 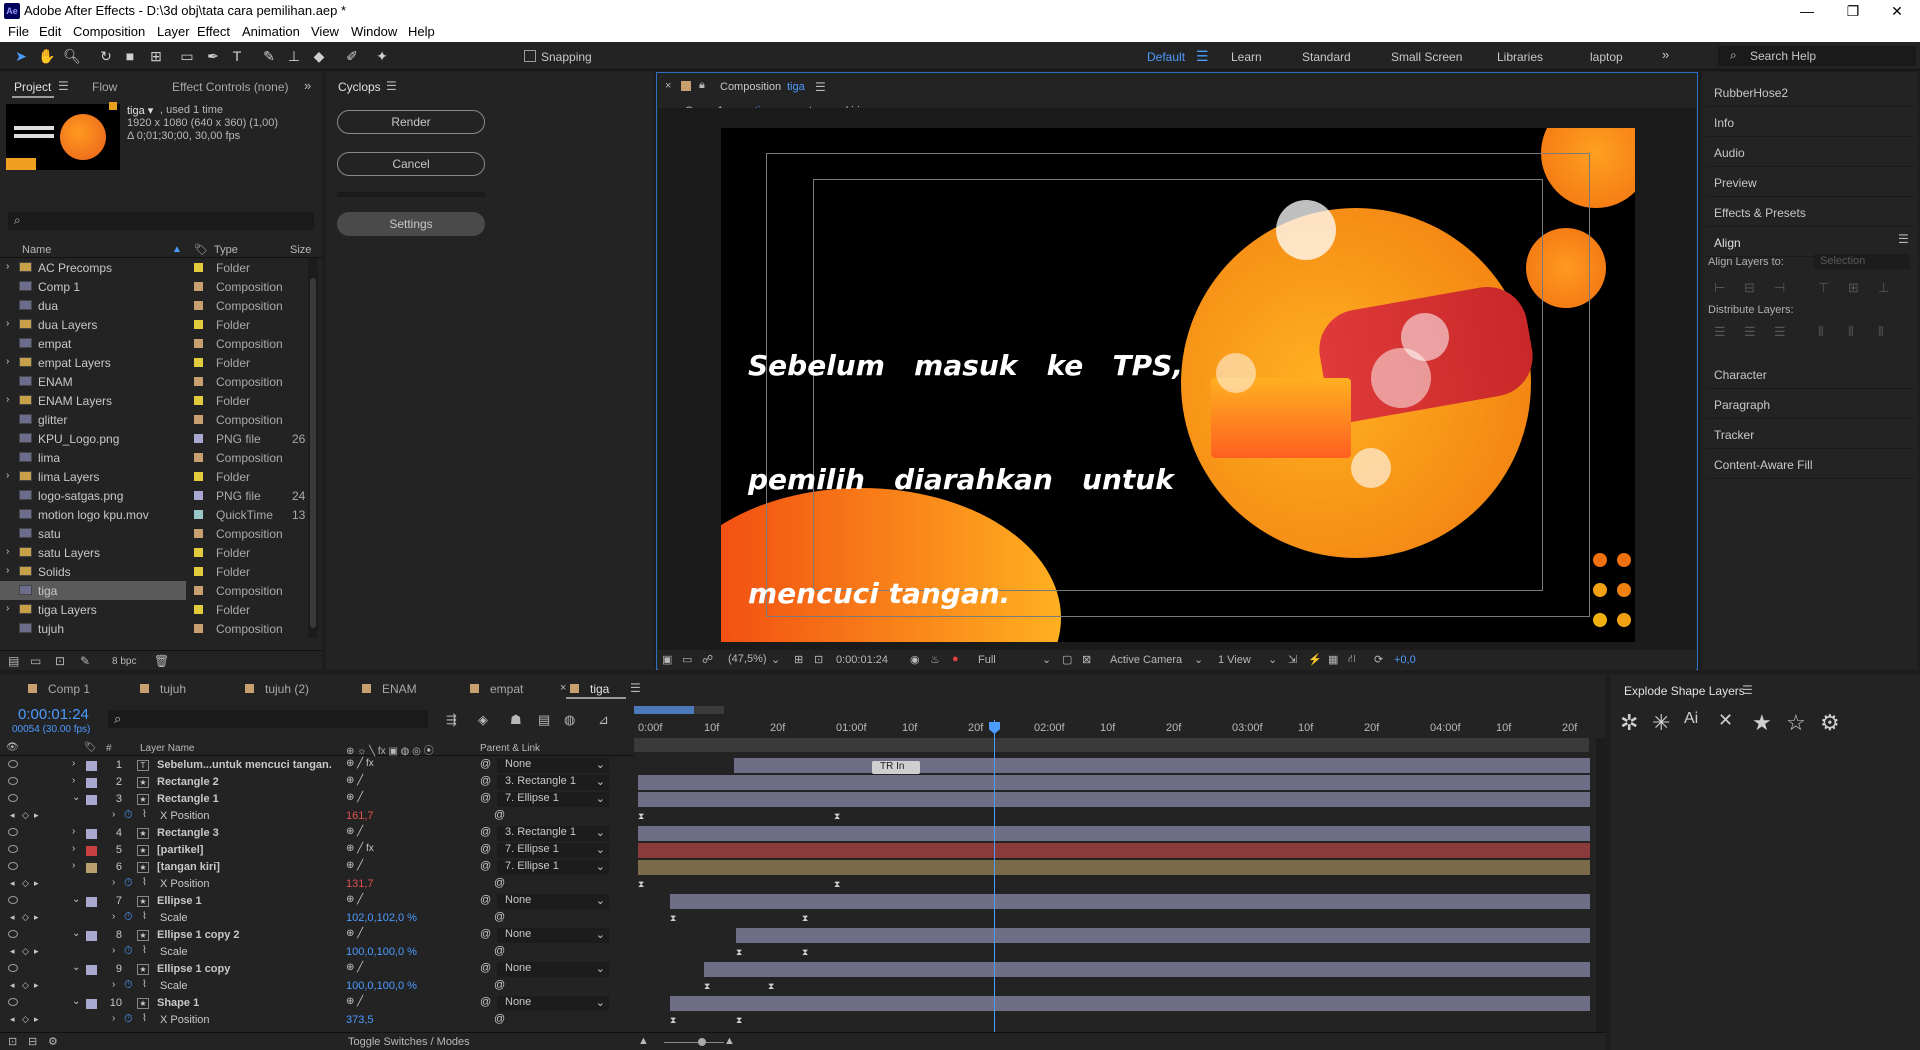 I want to click on switches-icons: ⊕ ╱ fx, so click(x=360, y=763).